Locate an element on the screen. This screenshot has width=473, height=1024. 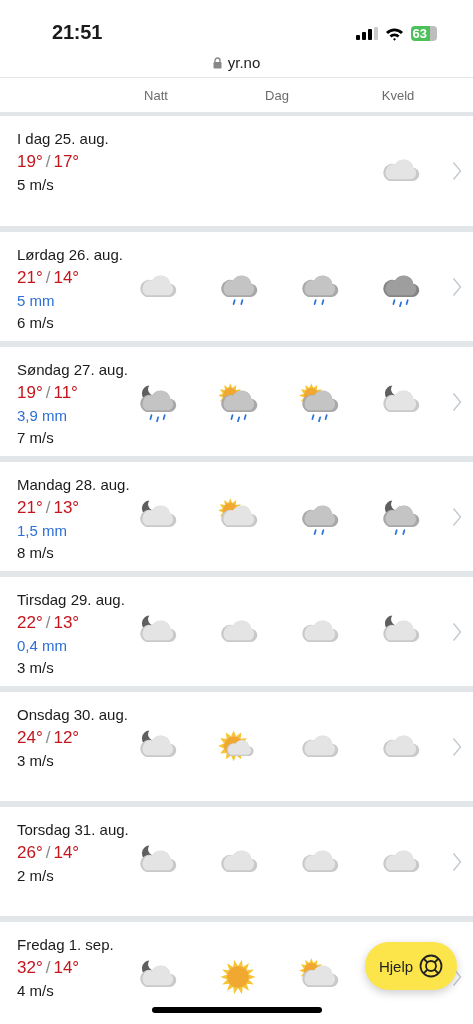
lock-icon is located at coordinates (217, 62).